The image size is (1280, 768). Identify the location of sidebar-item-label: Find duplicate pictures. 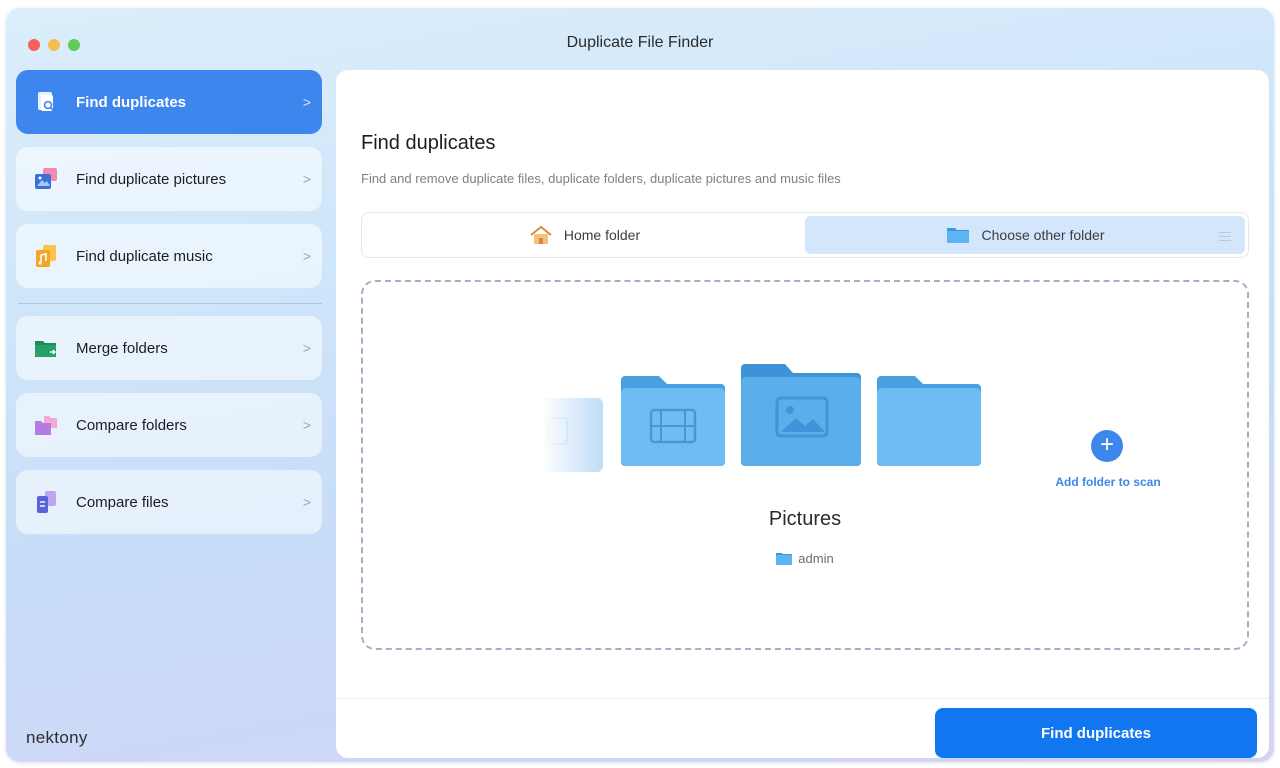
(151, 179).